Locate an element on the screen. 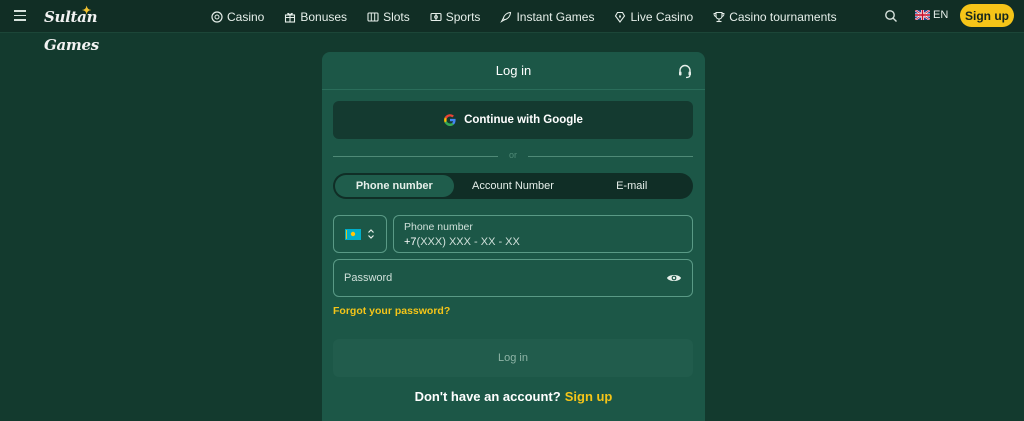  nav-live-casino-label: Live Casino is located at coordinates (662, 16).